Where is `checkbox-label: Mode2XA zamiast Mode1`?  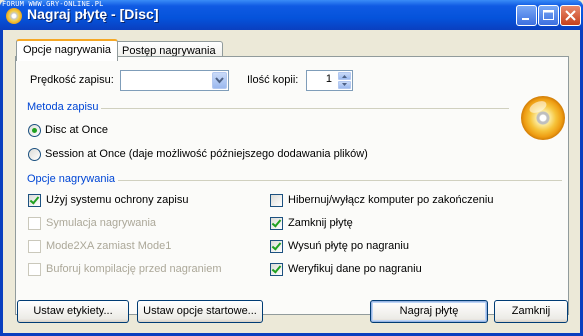
checkbox-label: Mode2XA zamiast Mode1 is located at coordinates (108, 246).